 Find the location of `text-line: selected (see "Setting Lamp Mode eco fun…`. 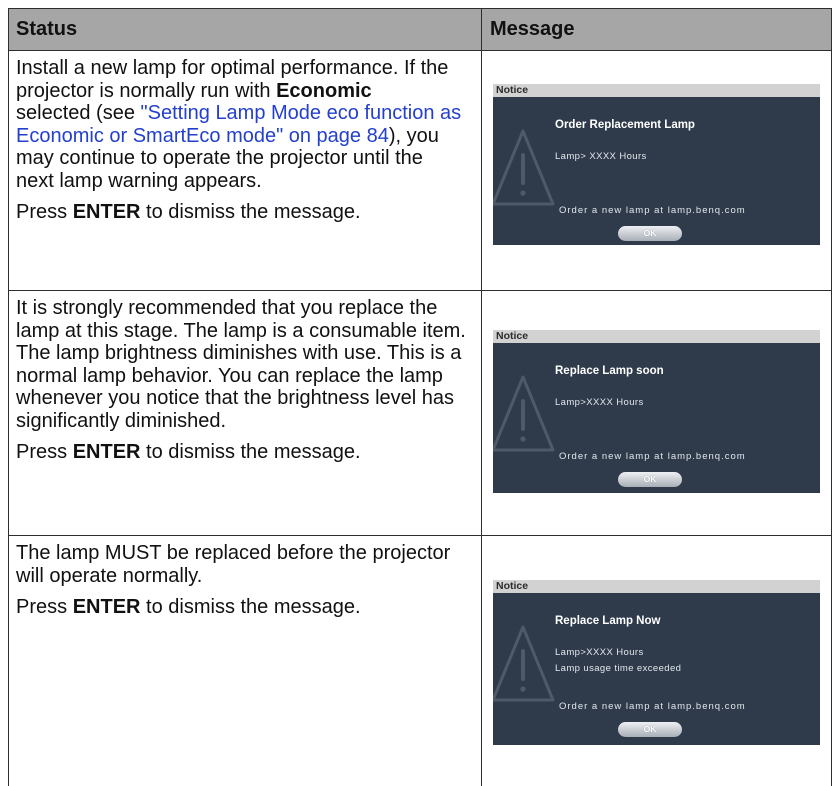

text-line: selected (see "Setting Lamp Mode eco fun… is located at coordinates (248, 113).